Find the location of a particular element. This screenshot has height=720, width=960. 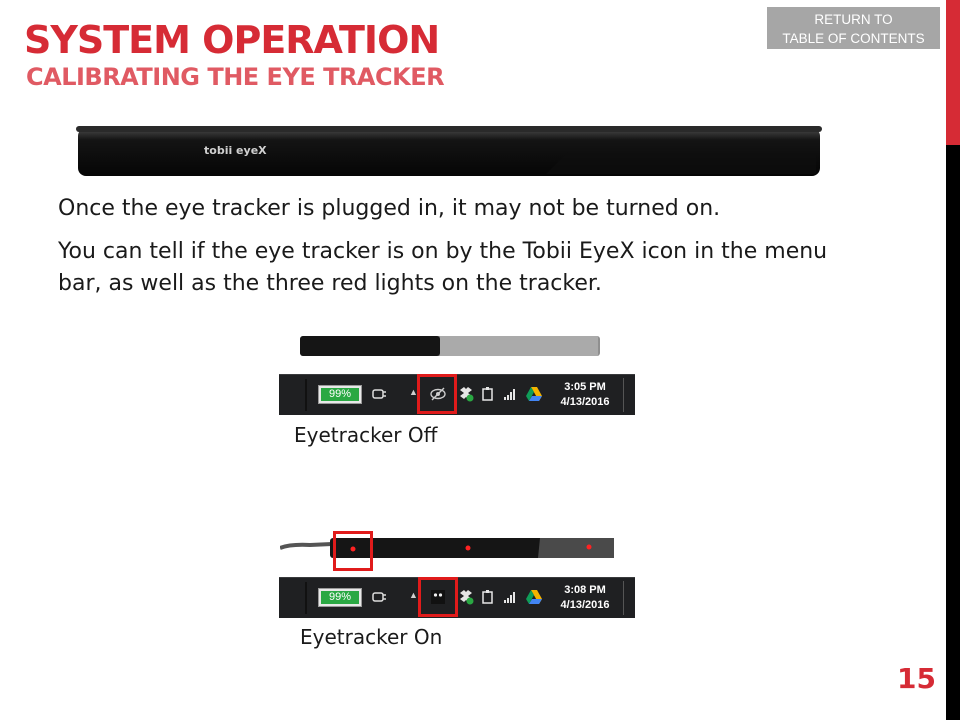

caption-eyetracker-off: Eyetracker Off is located at coordinates (366, 435).